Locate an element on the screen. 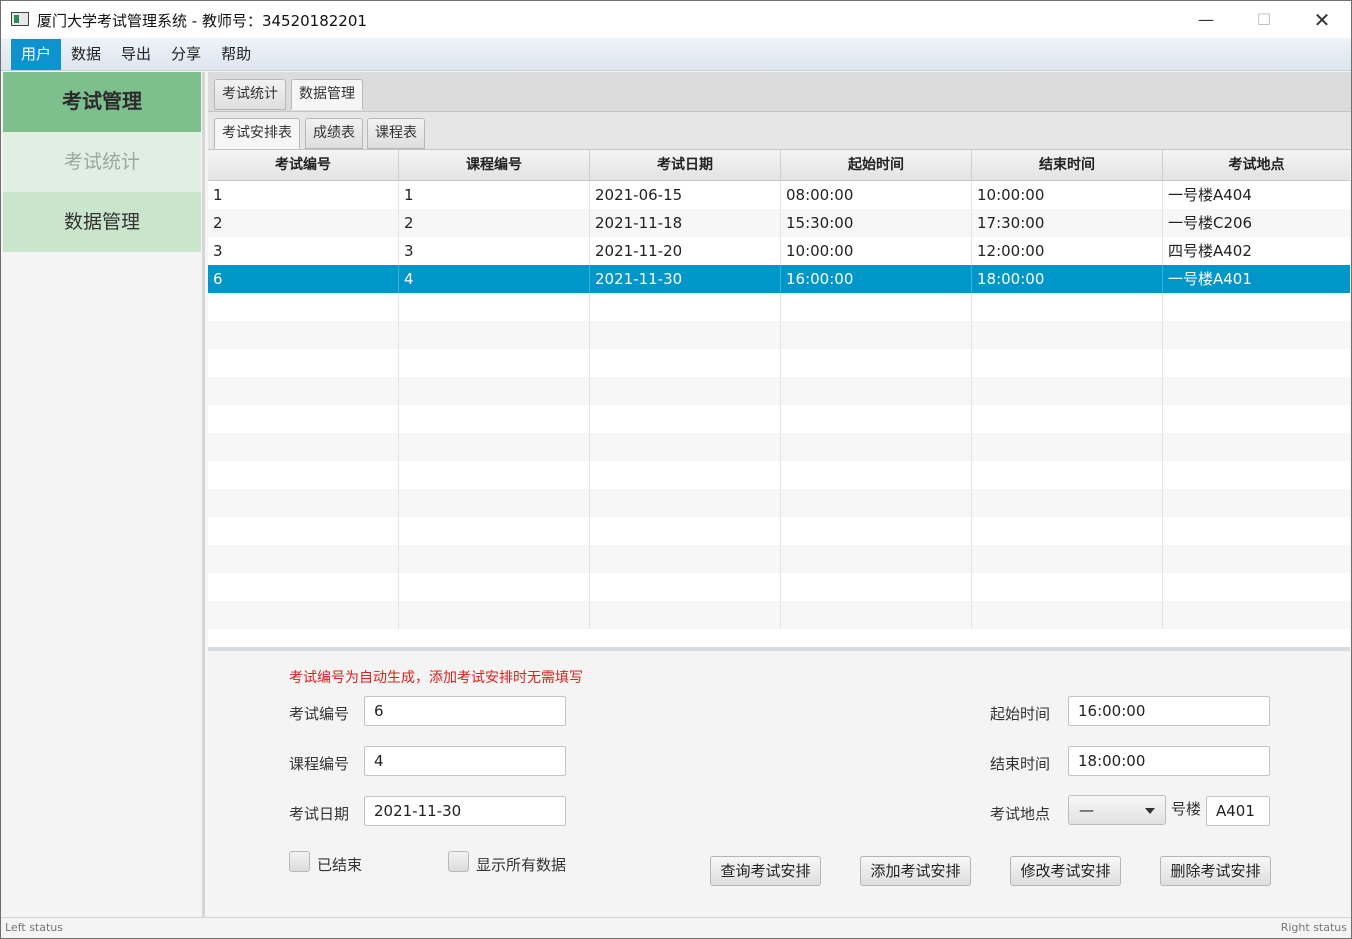  menu-help: 帮助 is located at coordinates (236, 54).